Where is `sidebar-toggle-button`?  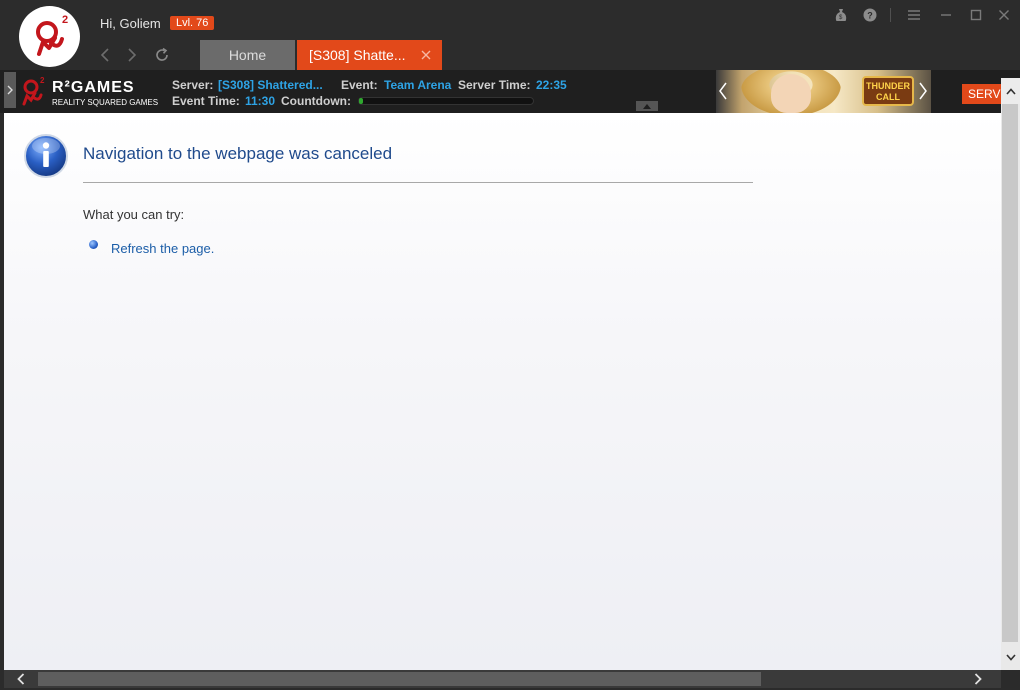
sidebar-toggle-button is located at coordinates (10, 90).